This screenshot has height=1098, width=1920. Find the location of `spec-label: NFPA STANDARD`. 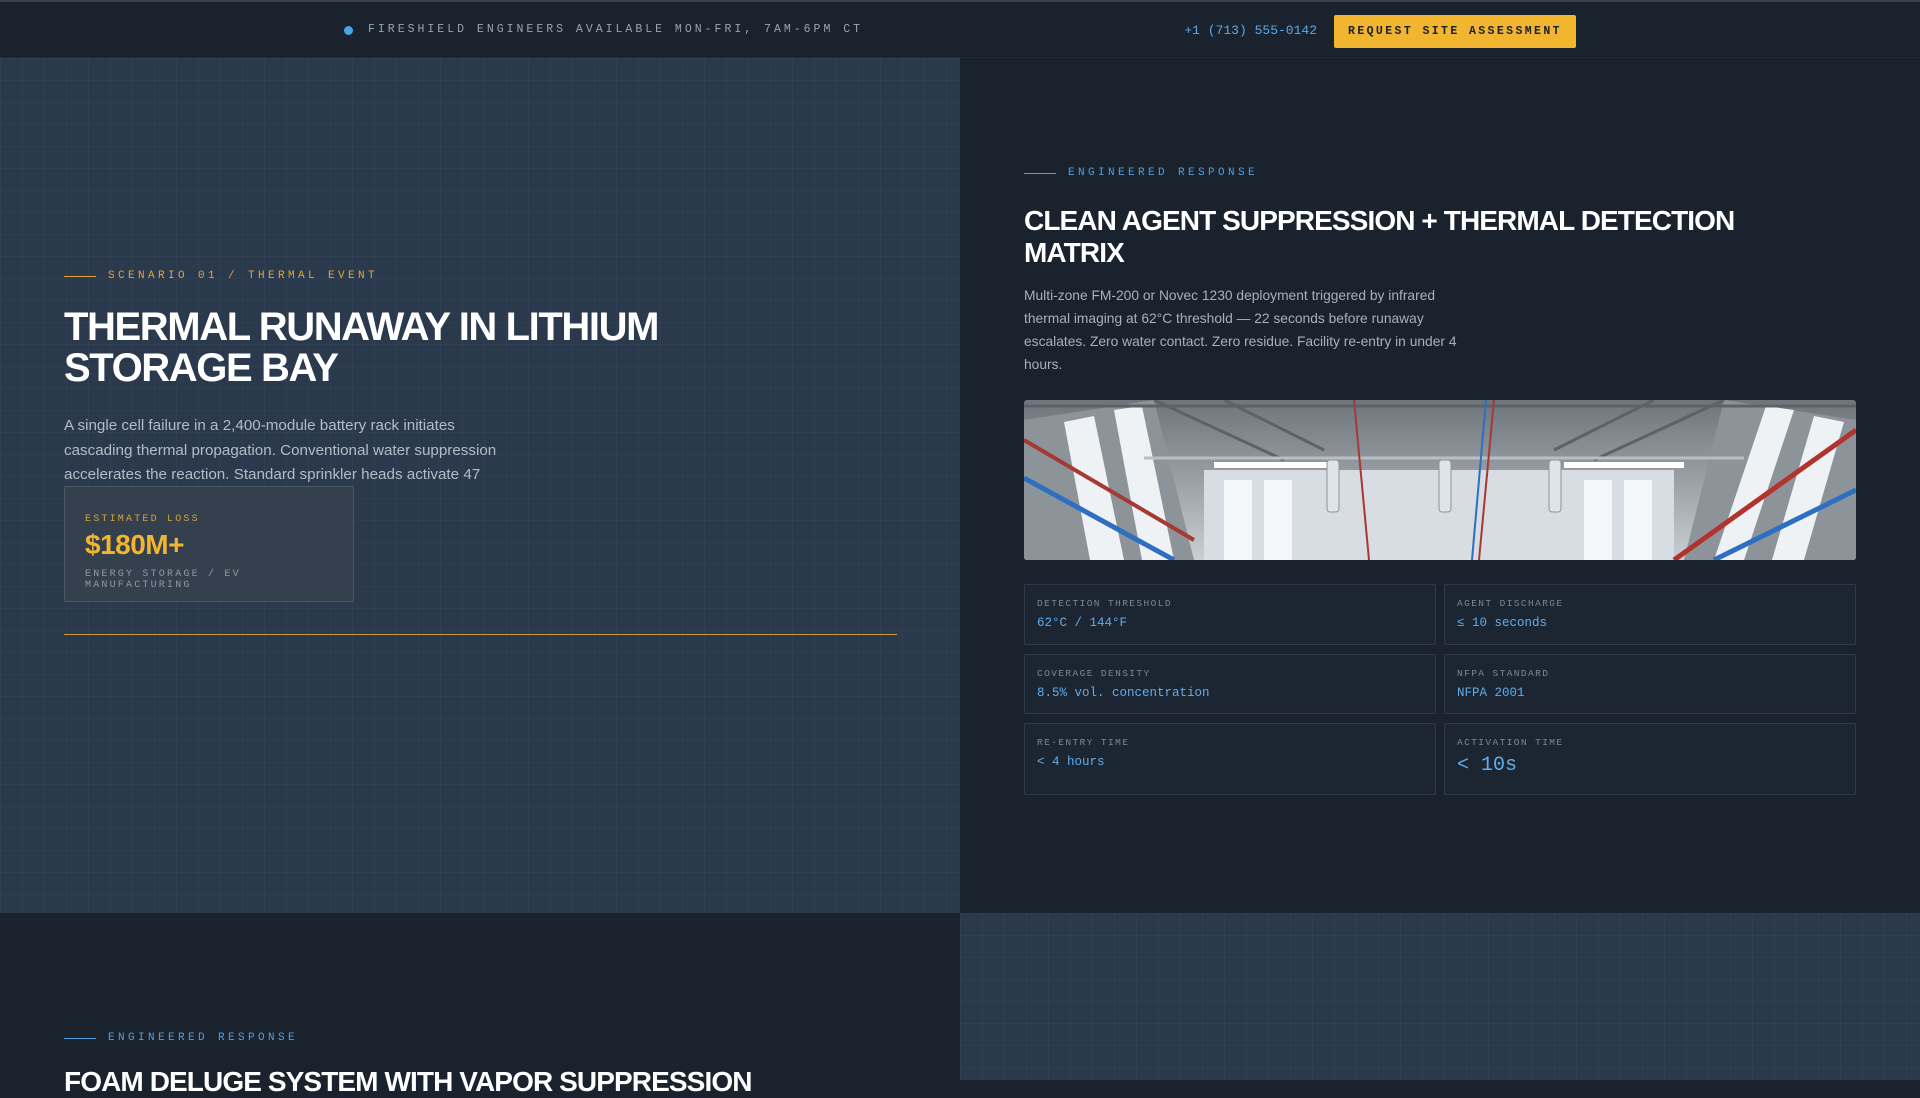

spec-label: NFPA STANDARD is located at coordinates (1503, 673).